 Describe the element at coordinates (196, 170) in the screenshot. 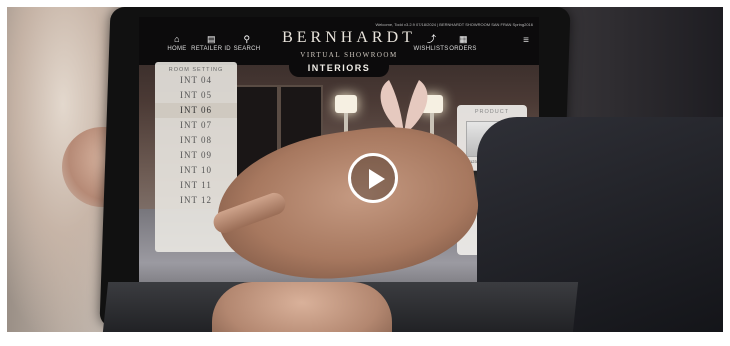

I see `room-item: INT 10` at that location.